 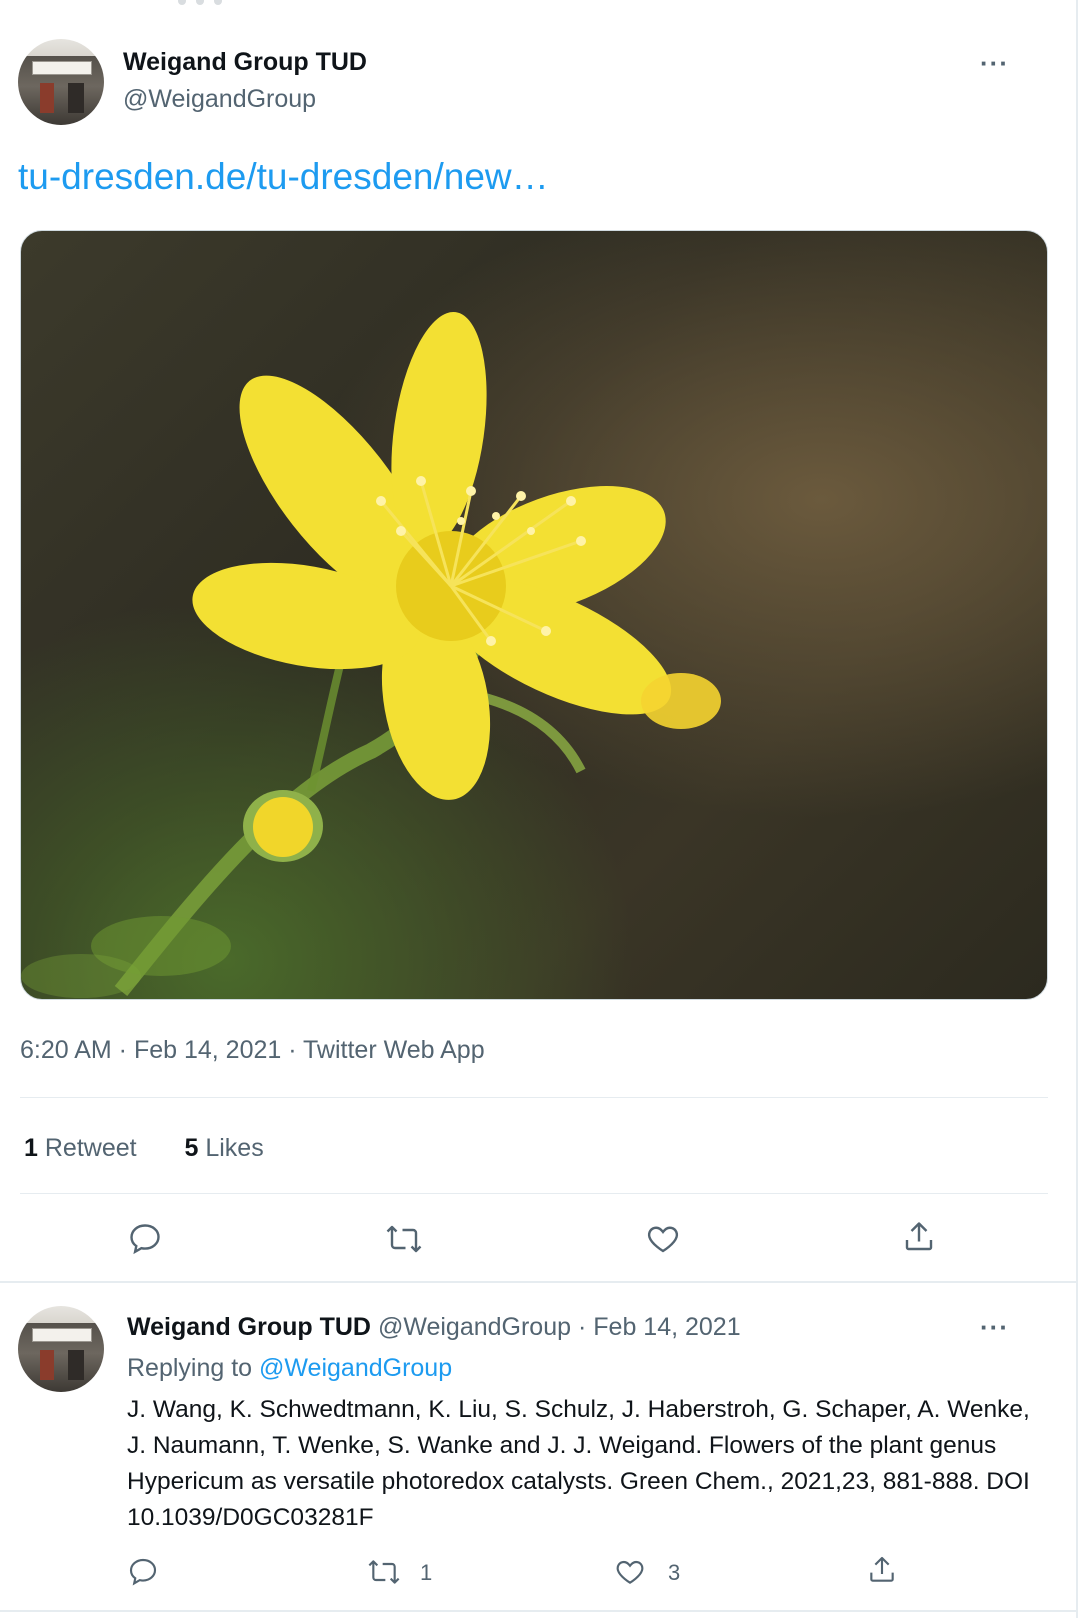 I want to click on reply-author-name: Weigand Group TUD, so click(x=249, y=1327).